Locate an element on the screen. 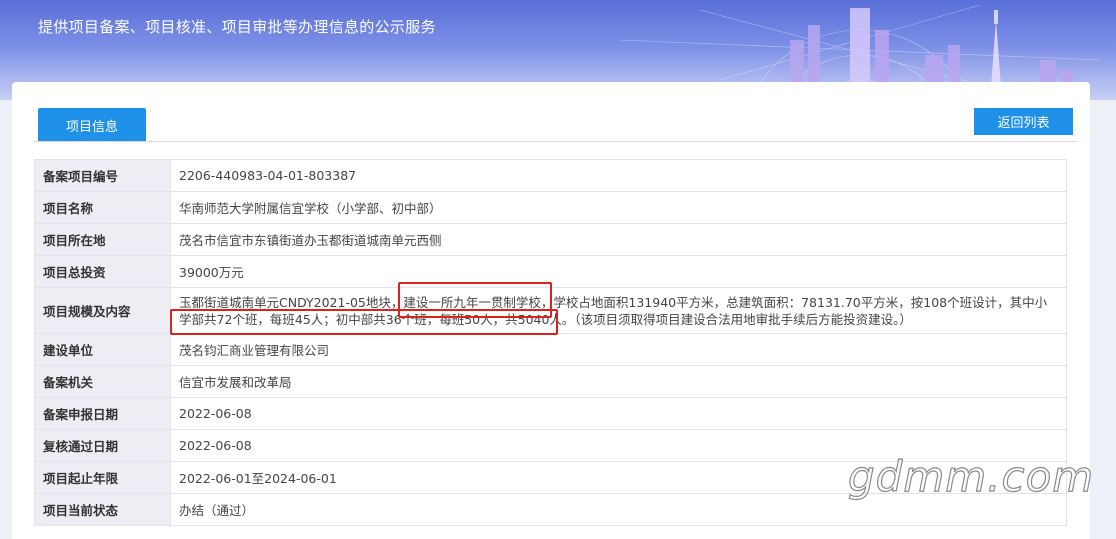  tab-project-info: 项目信息 is located at coordinates (92, 125).